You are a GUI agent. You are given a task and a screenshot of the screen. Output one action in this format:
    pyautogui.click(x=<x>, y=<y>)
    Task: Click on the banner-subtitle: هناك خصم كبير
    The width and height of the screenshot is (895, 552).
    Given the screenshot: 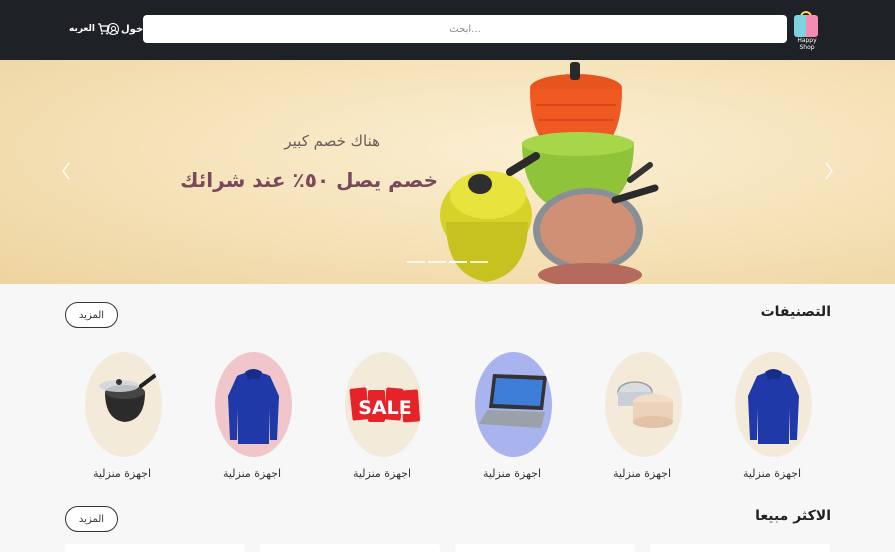 What is the action you would take?
    pyautogui.click(x=332, y=141)
    